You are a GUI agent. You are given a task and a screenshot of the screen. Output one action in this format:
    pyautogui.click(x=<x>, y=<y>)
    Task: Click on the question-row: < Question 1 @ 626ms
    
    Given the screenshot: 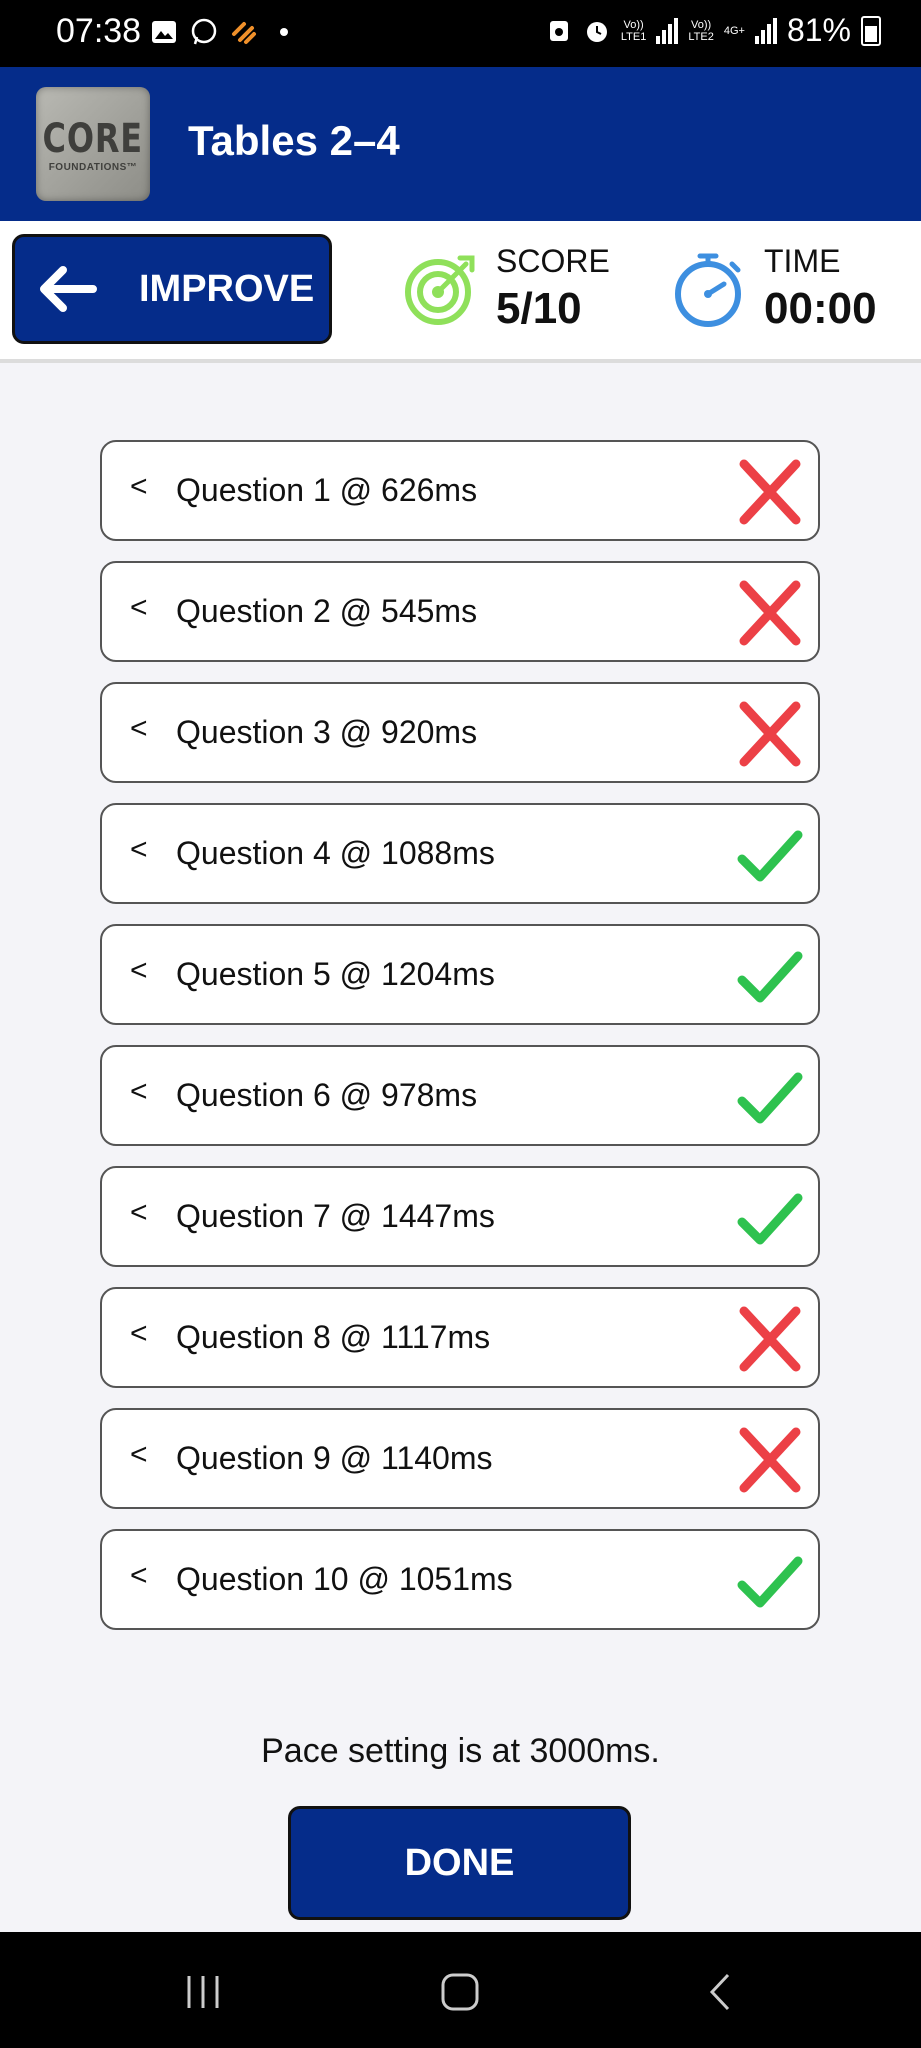 What is the action you would take?
    pyautogui.click(x=460, y=490)
    